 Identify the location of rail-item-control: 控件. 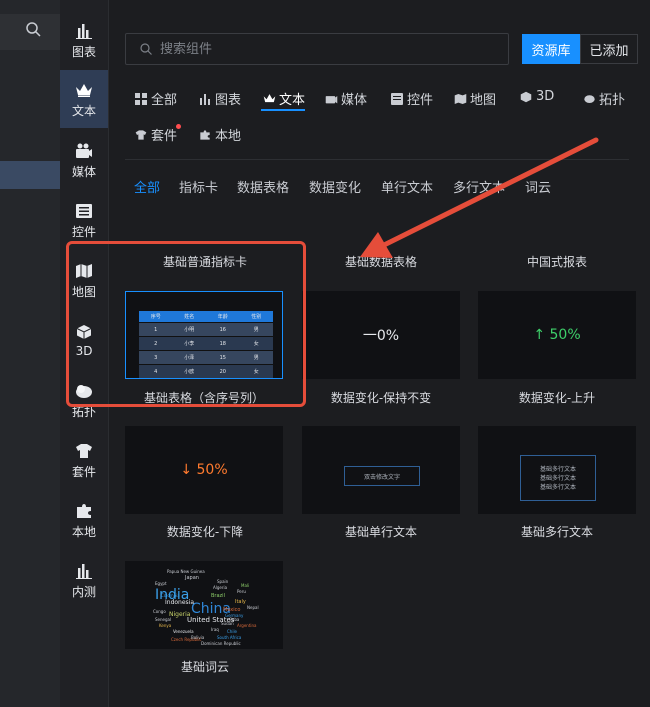
(84, 220).